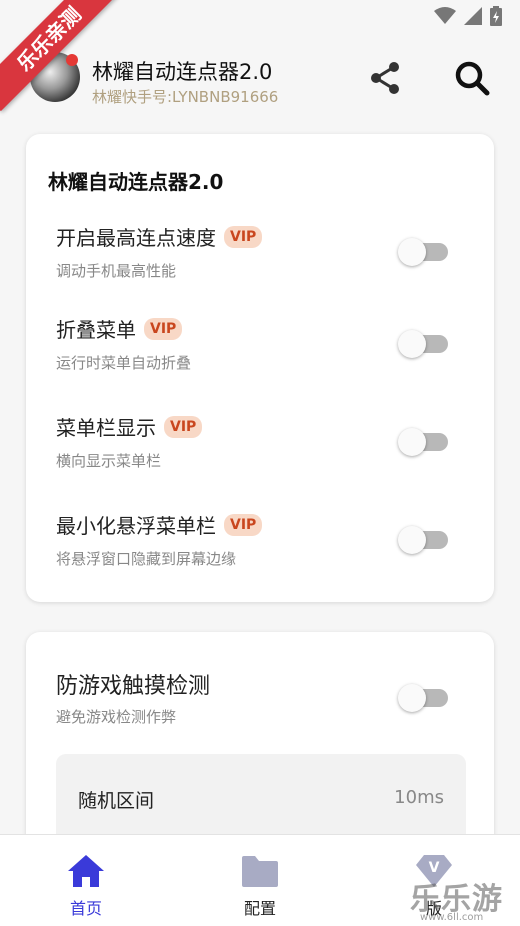 The image size is (520, 926). I want to click on setting-label: 最小化悬浮菜单栏, so click(136, 526).